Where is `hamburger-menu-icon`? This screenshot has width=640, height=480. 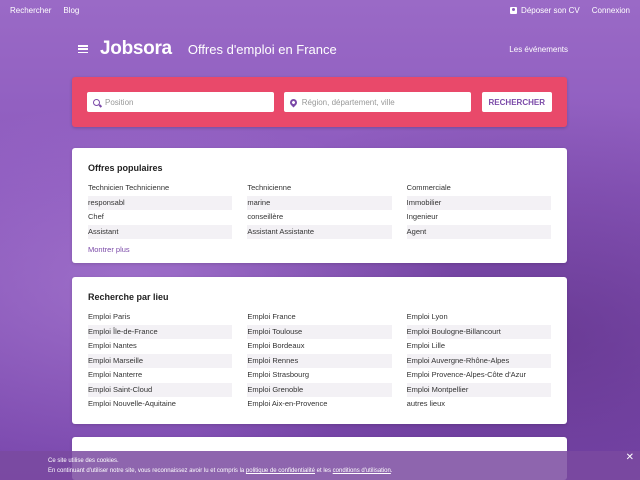
hamburger-menu-icon is located at coordinates (83, 49).